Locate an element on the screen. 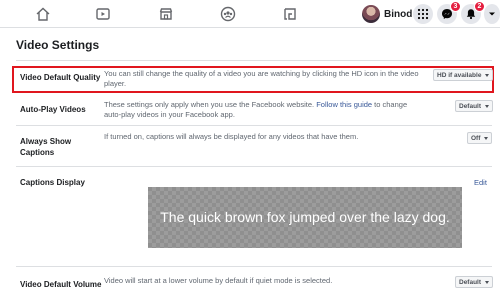  menu-button is located at coordinates (423, 14).